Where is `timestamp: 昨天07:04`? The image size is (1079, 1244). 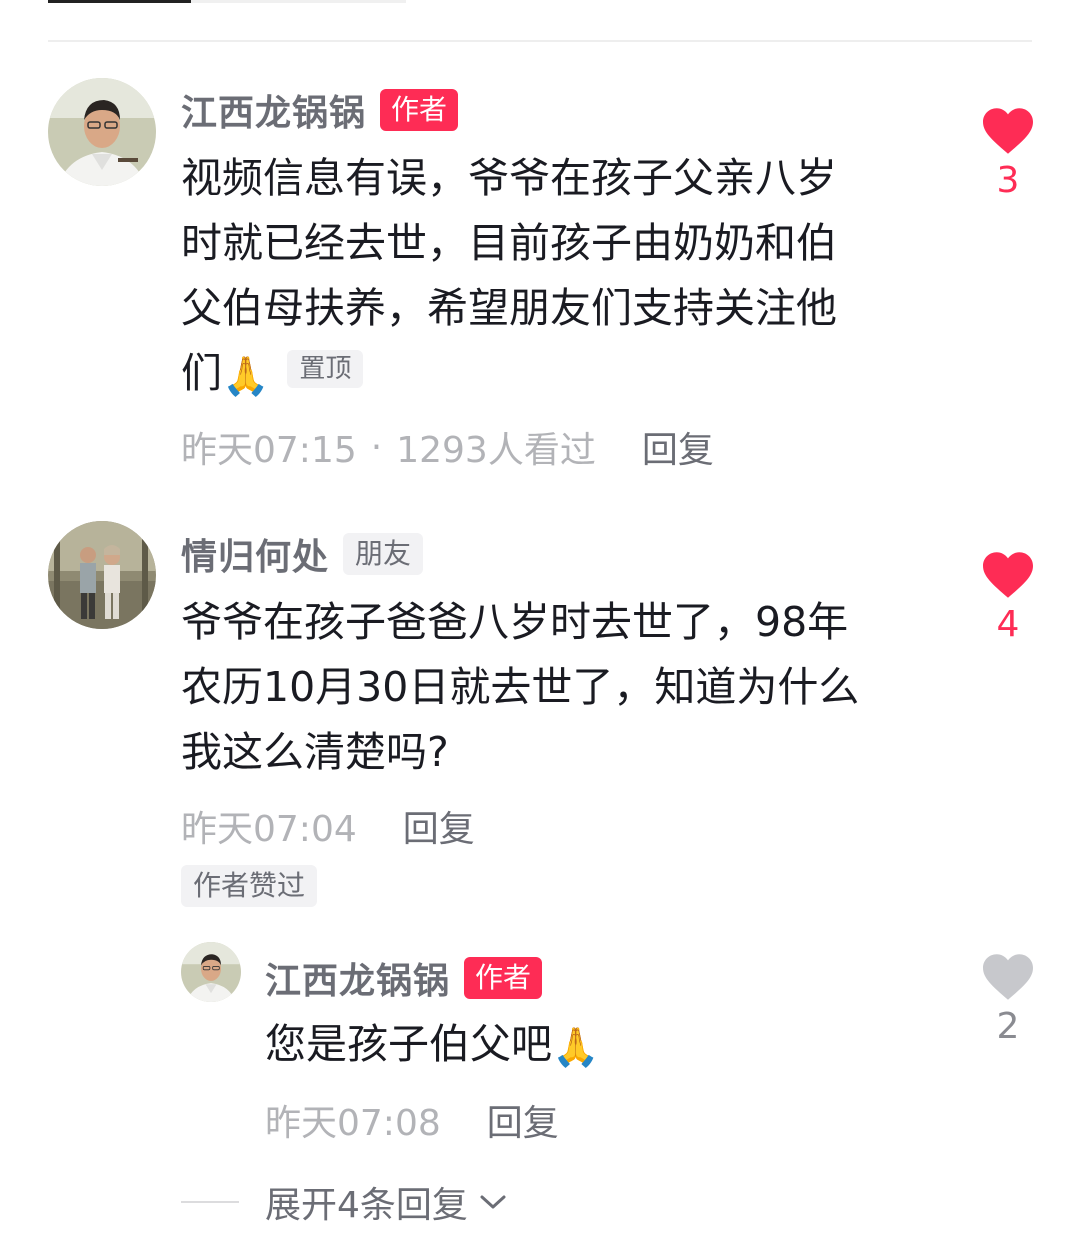
timestamp: 昨天07:04 is located at coordinates (269, 829).